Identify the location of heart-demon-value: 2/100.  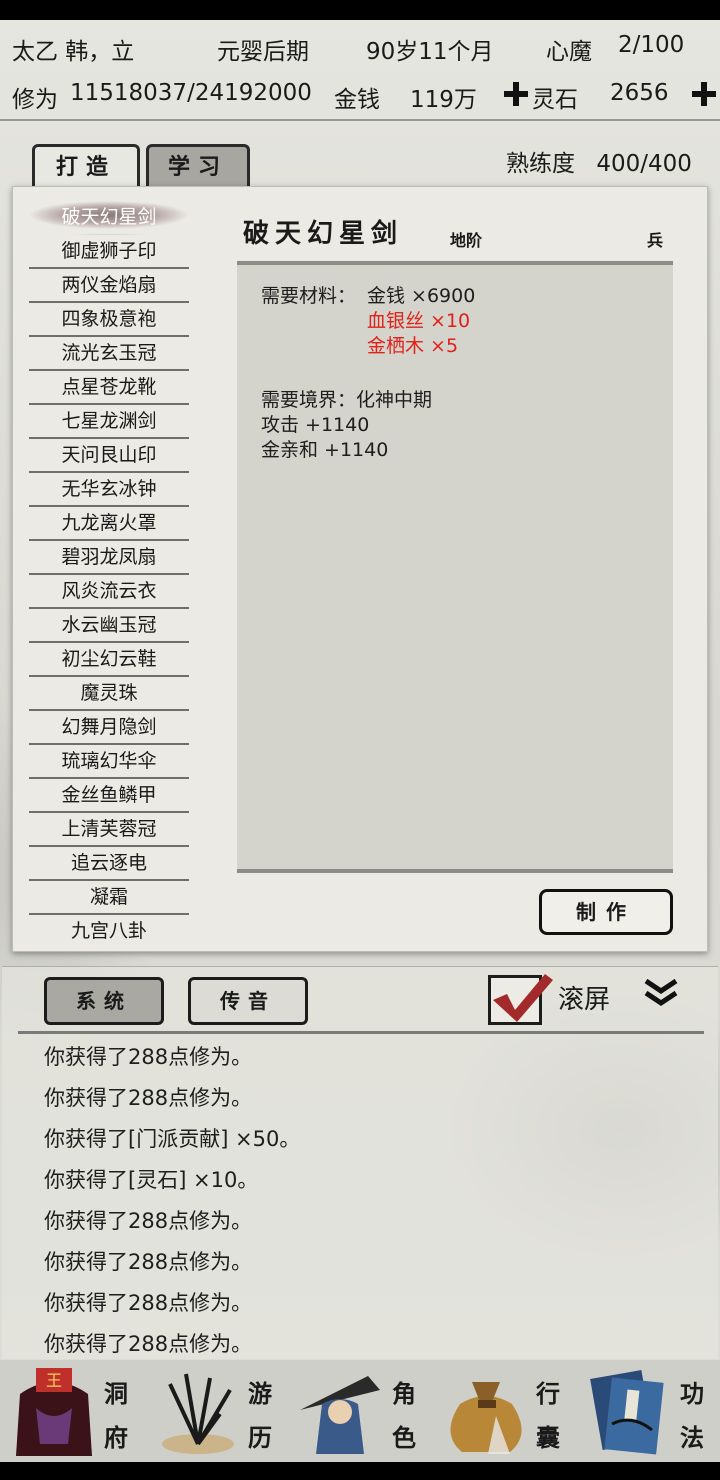
(651, 45).